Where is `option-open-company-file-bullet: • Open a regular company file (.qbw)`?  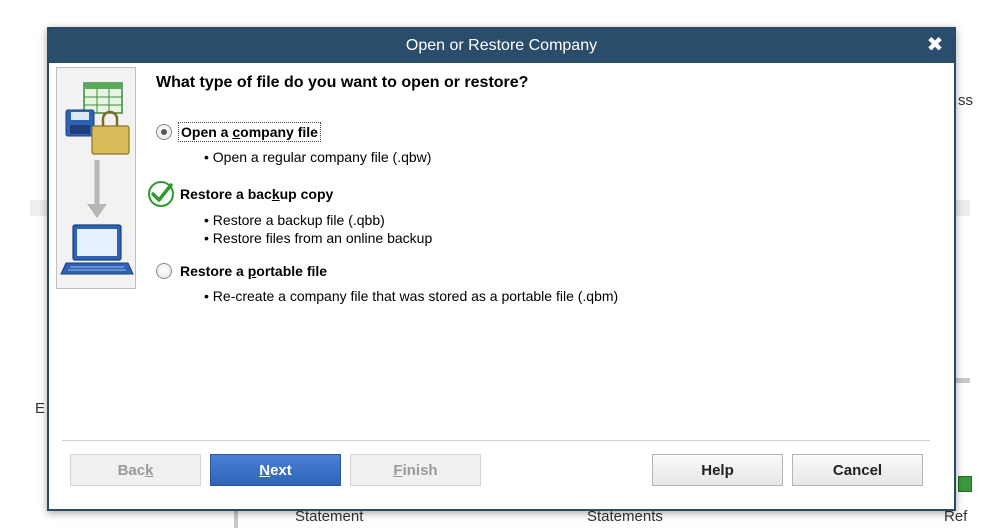 option-open-company-file-bullet: • Open a regular company file (.qbw) is located at coordinates (318, 157).